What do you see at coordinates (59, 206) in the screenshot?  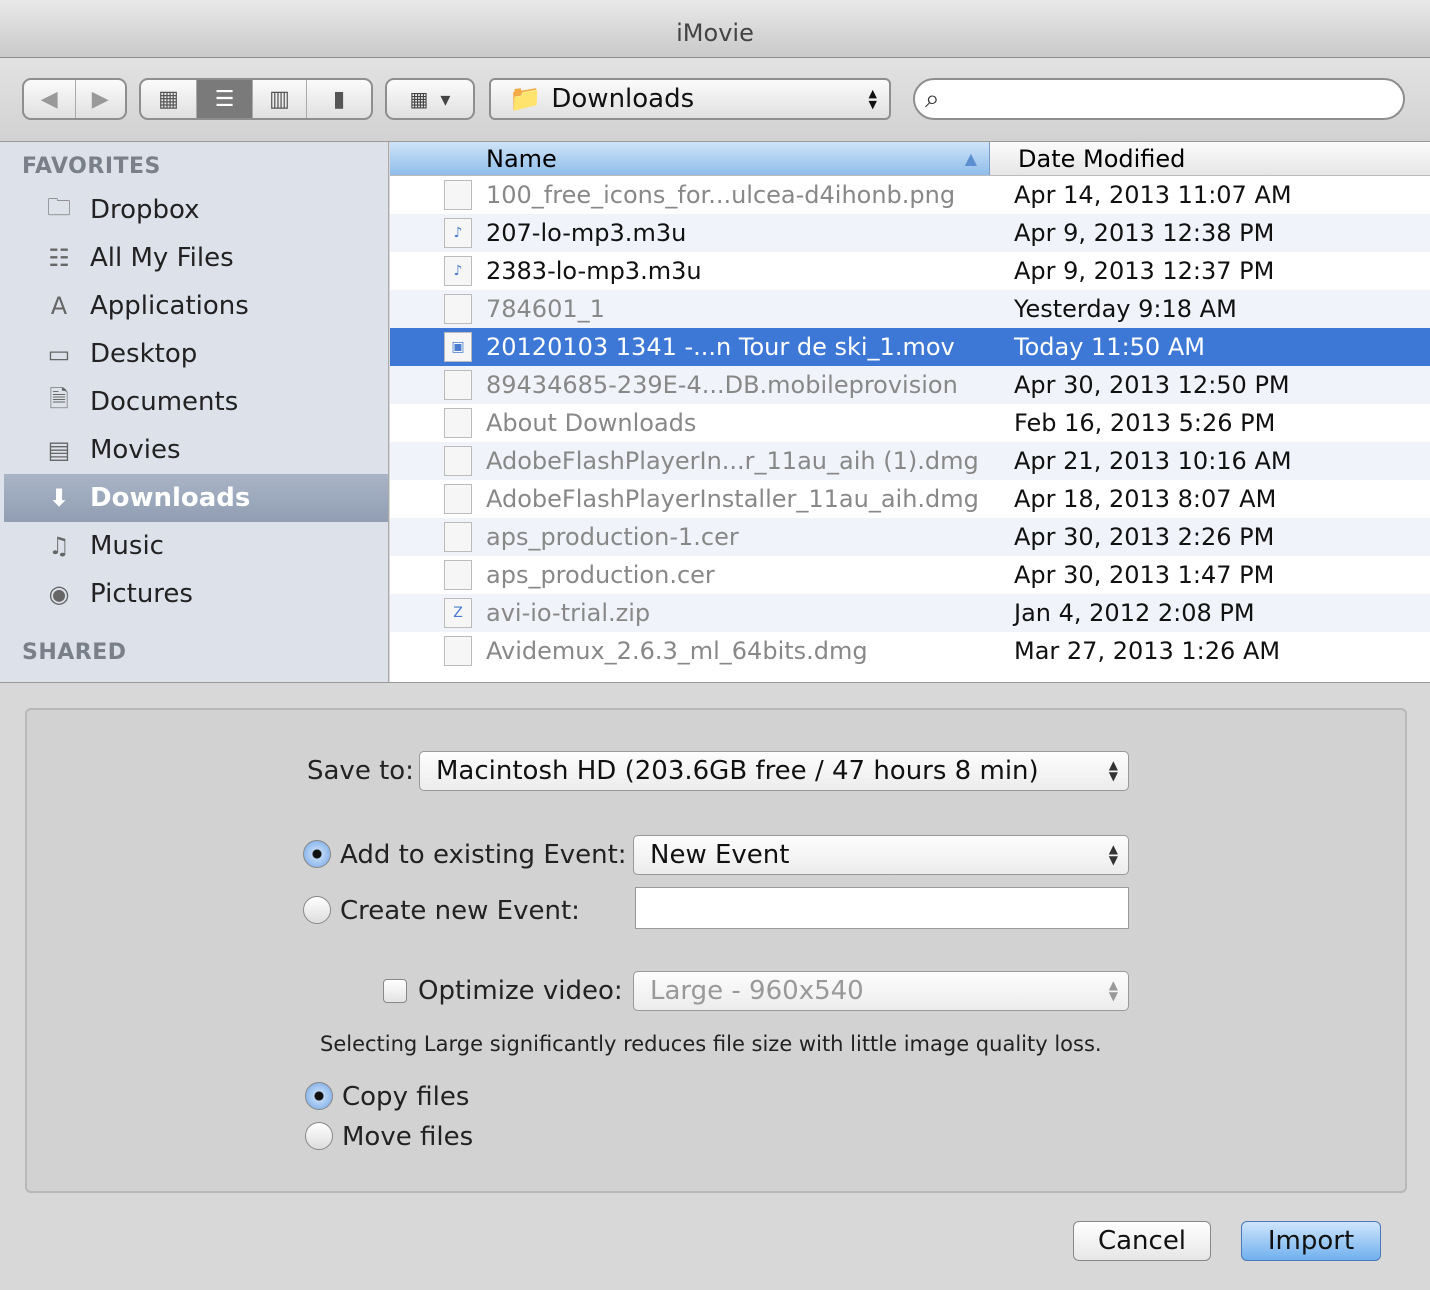 I see `folder-icon: 🗀` at bounding box center [59, 206].